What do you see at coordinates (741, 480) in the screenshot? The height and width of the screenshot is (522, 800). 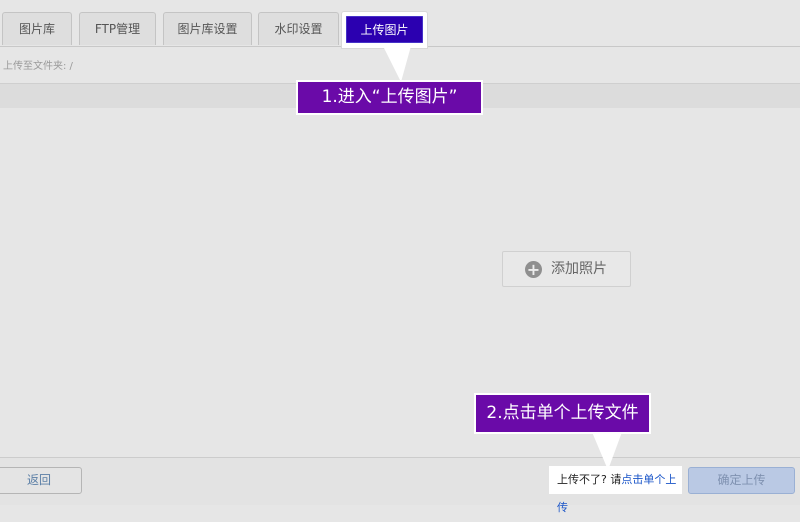 I see `confirm-upload-button: 确定上传` at bounding box center [741, 480].